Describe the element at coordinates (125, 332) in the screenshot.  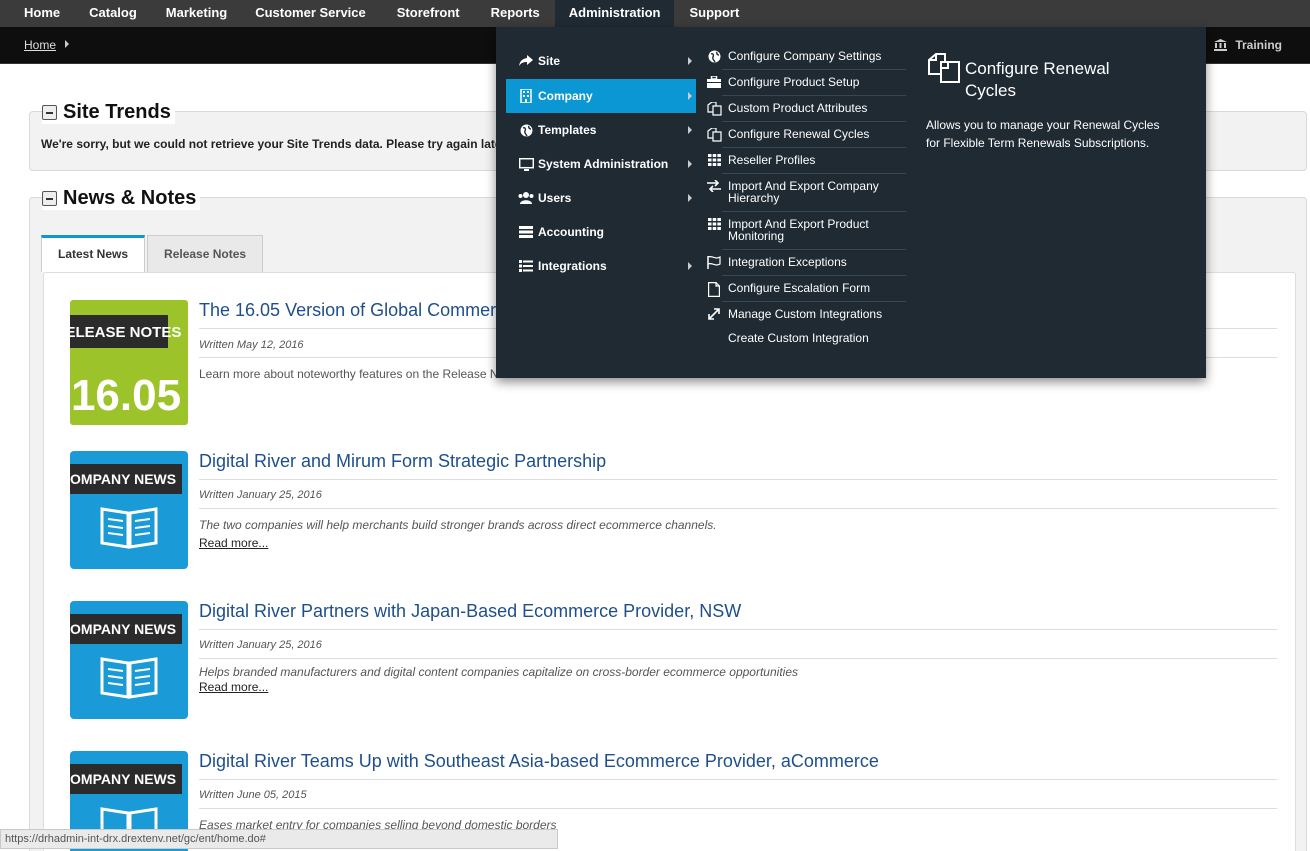
I see `badge-label: RELEASE NOTES` at that location.